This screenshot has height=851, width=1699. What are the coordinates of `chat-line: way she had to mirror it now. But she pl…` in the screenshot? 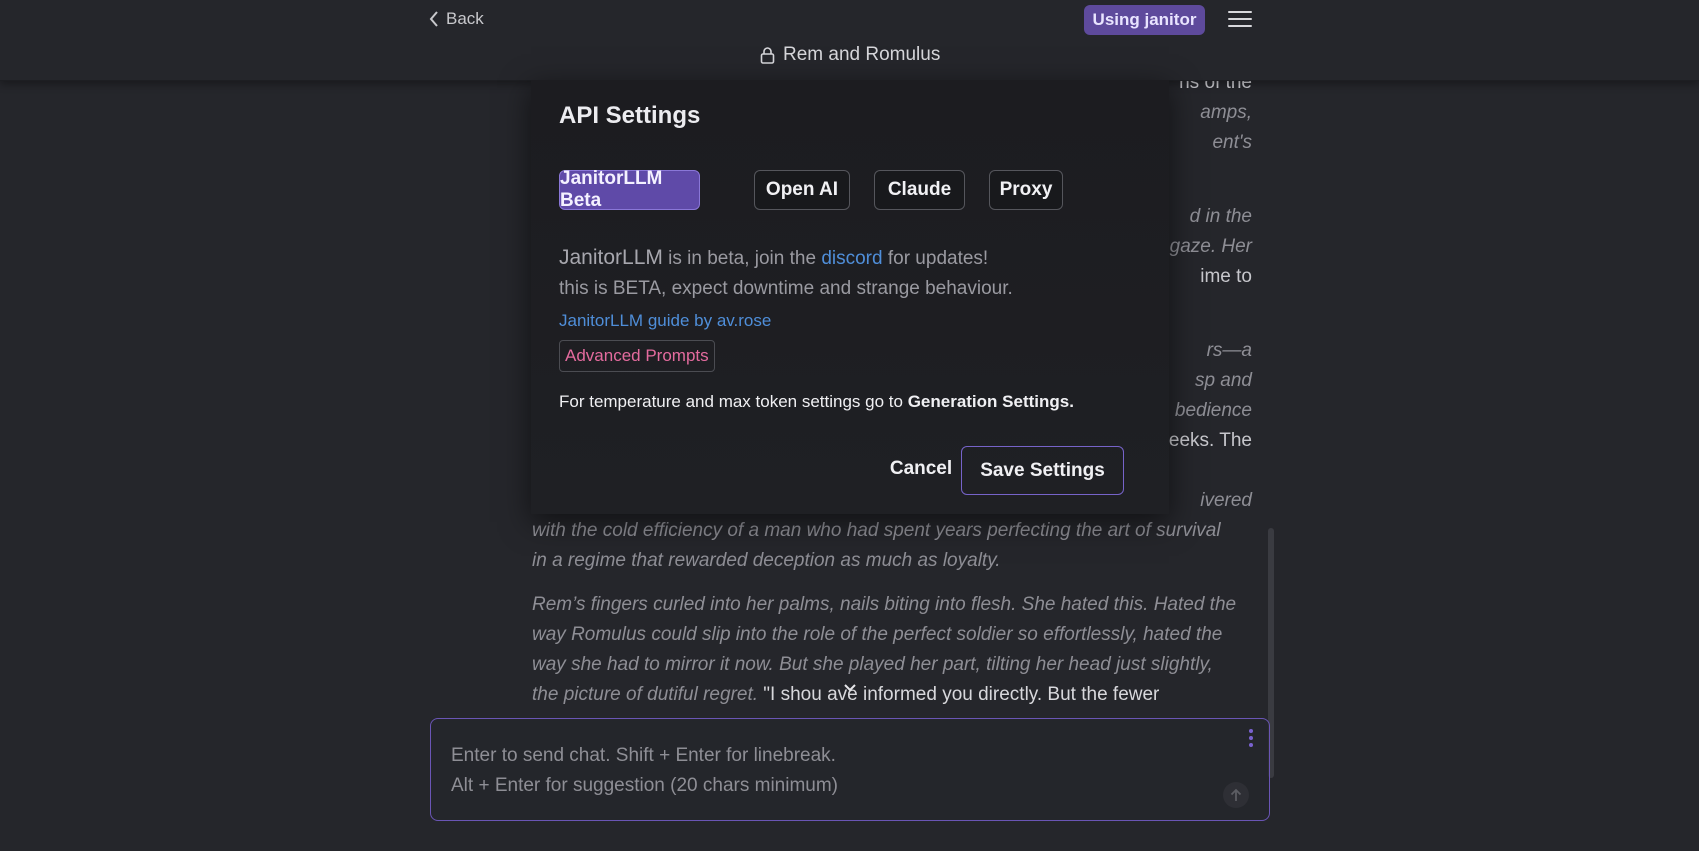 It's located at (872, 664).